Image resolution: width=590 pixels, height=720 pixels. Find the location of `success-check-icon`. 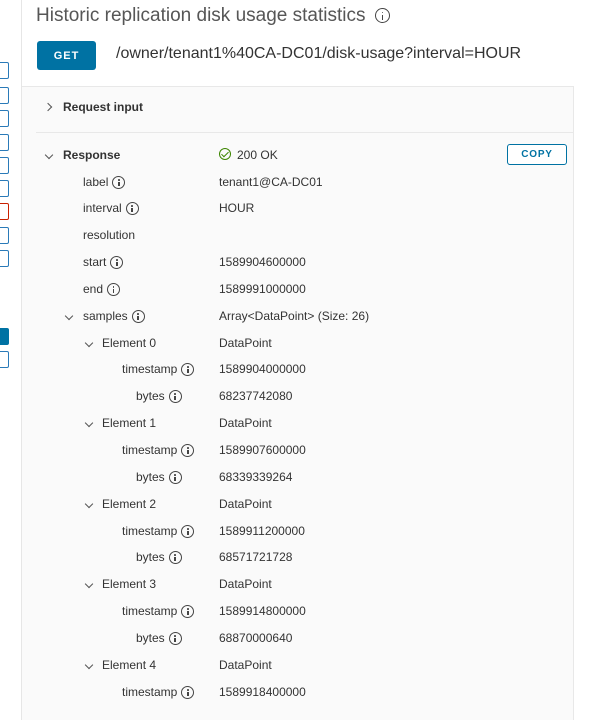

success-check-icon is located at coordinates (225, 154).